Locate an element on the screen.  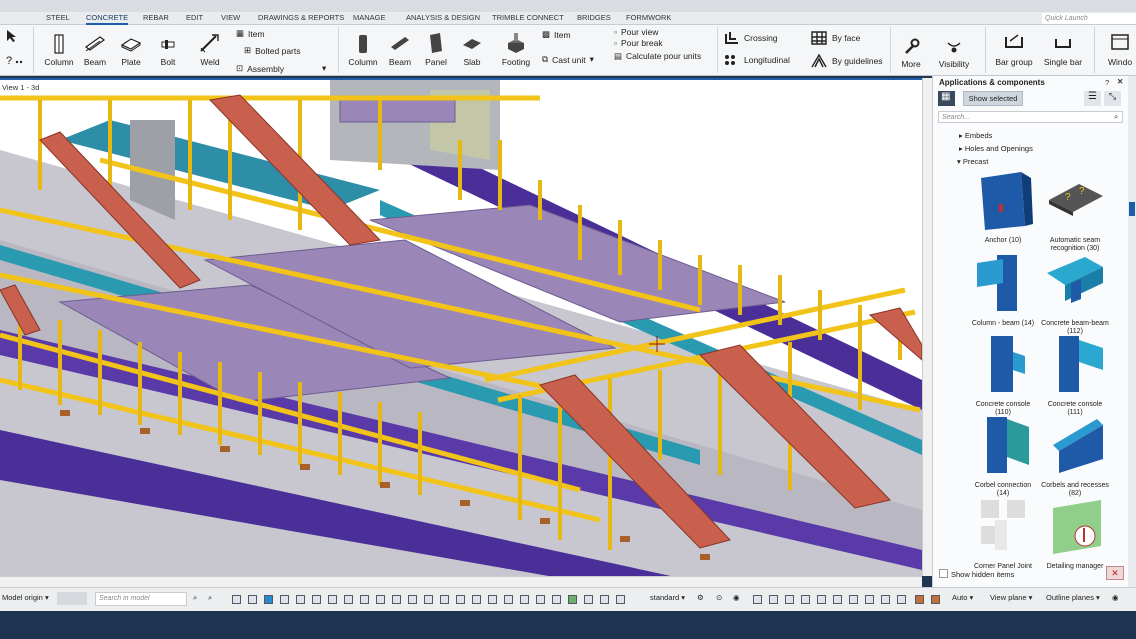
filter-icon: ⊙ is located at coordinates (719, 597).